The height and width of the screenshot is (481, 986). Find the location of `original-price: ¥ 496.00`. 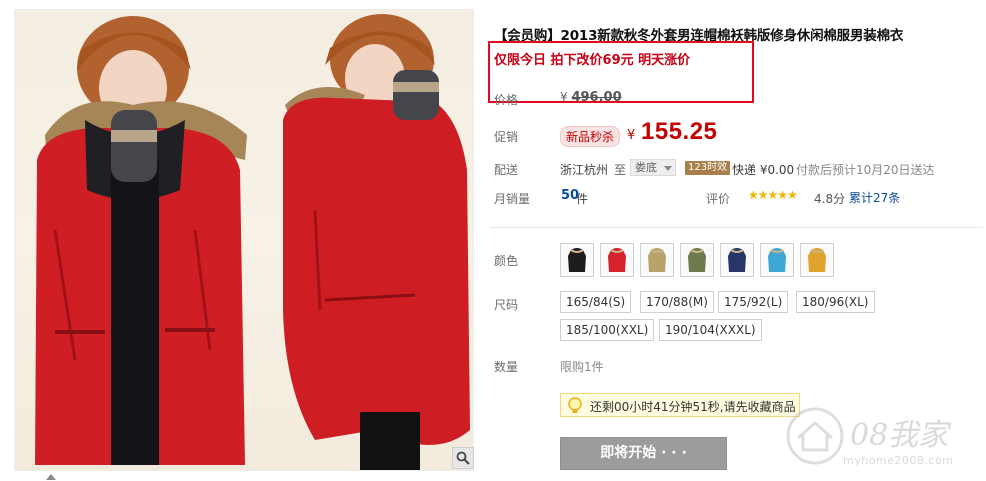

original-price: ¥ 496.00 is located at coordinates (591, 97).